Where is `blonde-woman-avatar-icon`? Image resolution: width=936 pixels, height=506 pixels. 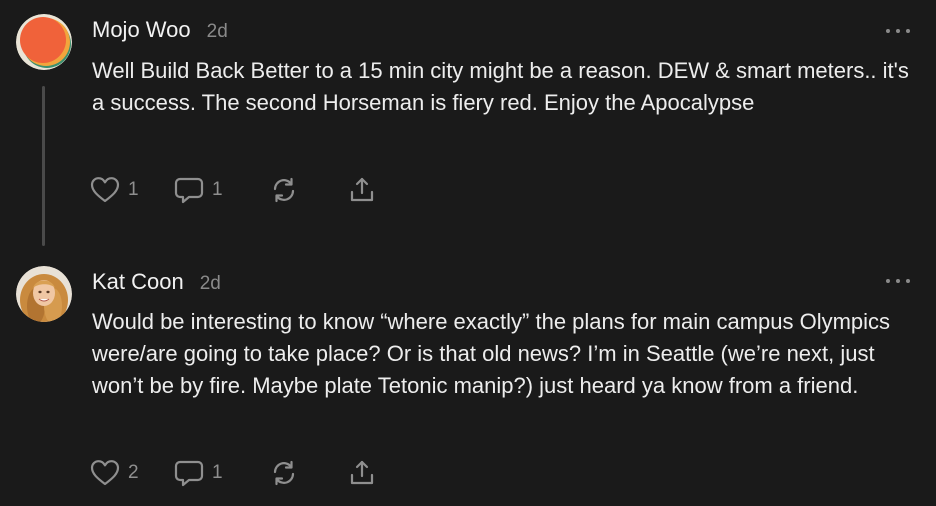 blonde-woman-avatar-icon is located at coordinates (44, 294).